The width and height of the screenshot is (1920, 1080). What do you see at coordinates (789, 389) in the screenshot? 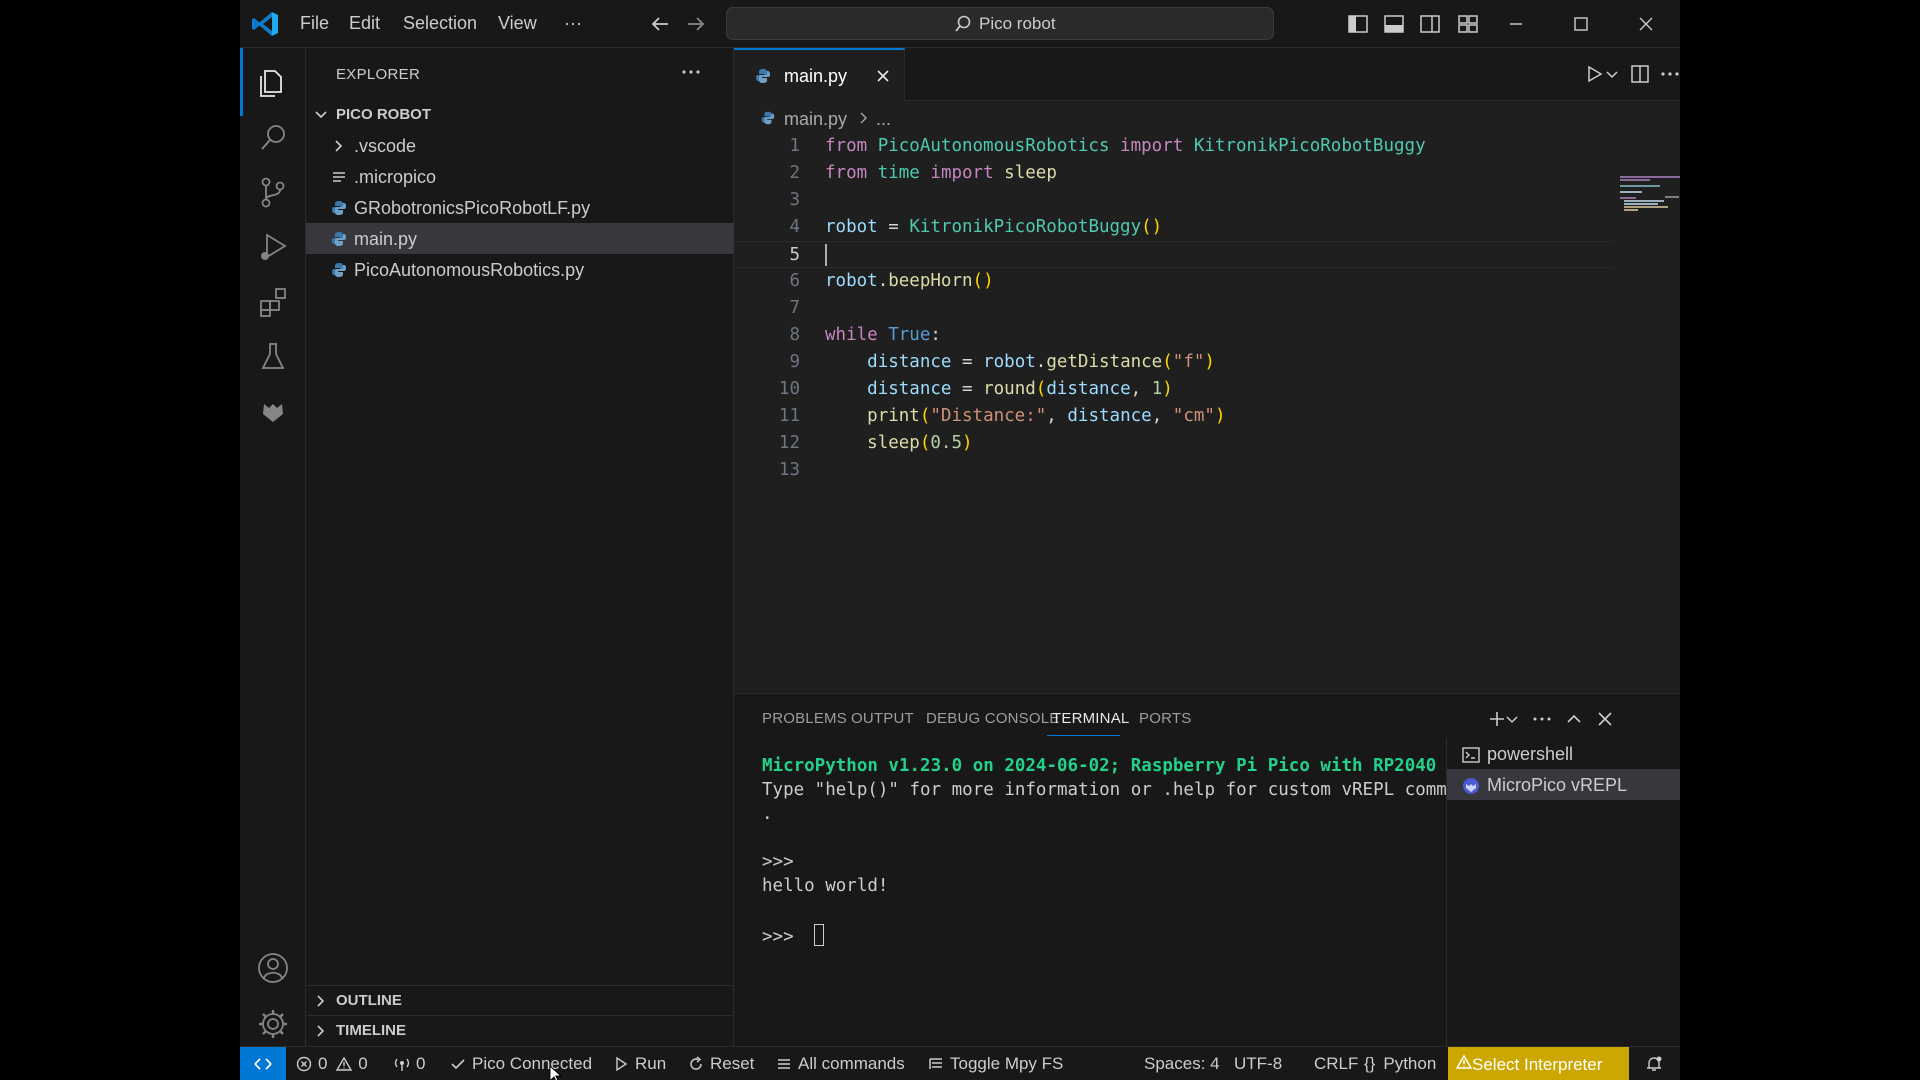
I see `line-number: 10` at bounding box center [789, 389].